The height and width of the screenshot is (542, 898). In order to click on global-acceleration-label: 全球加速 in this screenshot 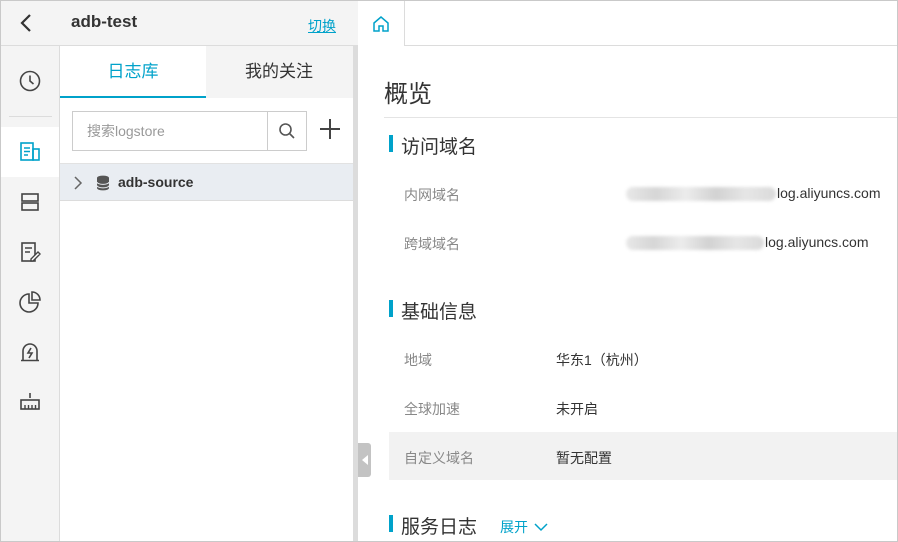, I will do `click(432, 409)`.